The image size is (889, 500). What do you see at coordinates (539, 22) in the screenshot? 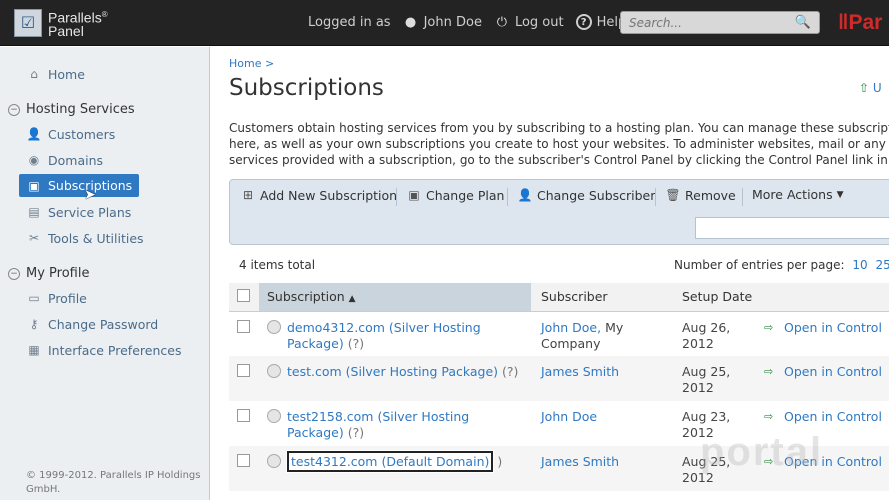
I see `logout-label: Log out` at bounding box center [539, 22].